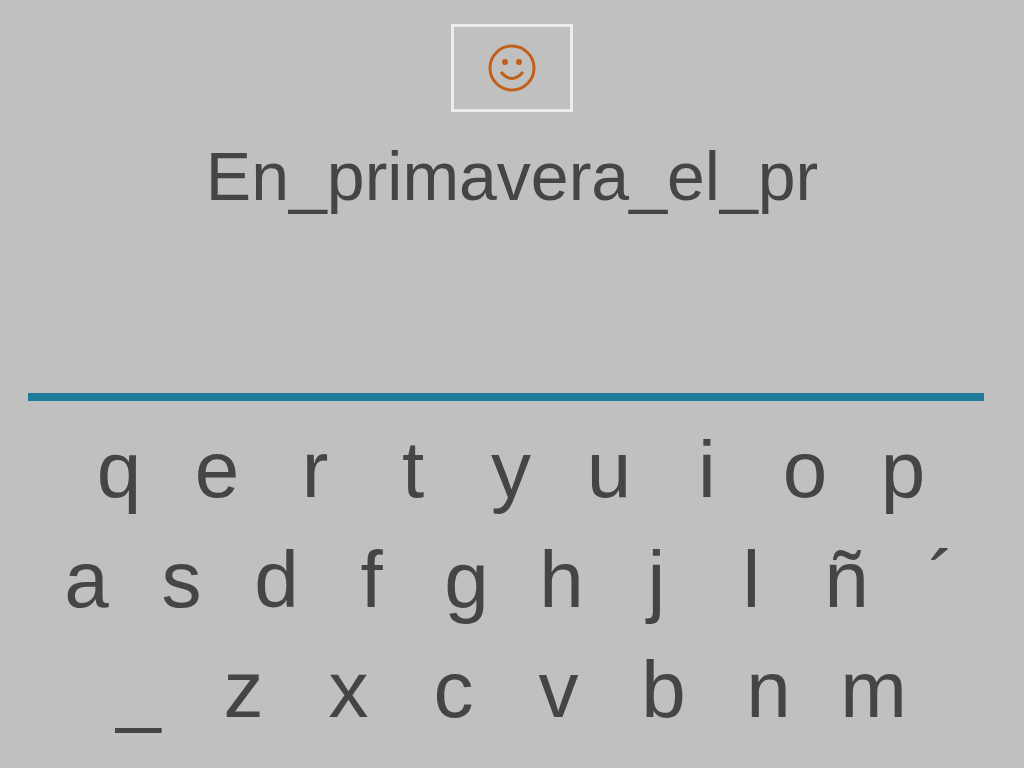 Image resolution: width=1024 pixels, height=768 pixels. I want to click on letter-key: b, so click(663, 690).